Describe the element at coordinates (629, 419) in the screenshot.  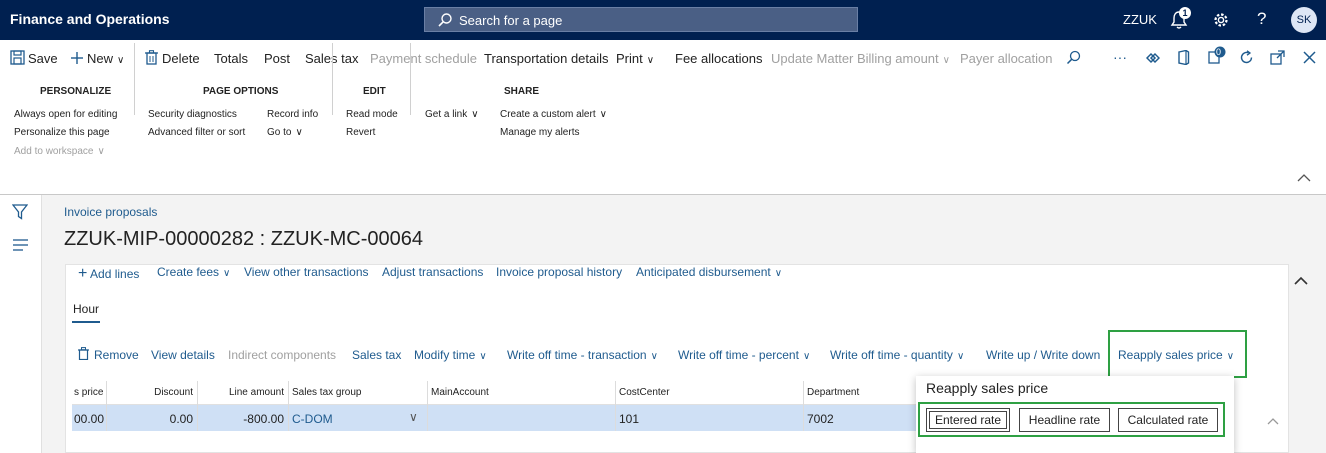
I see `cell-cost-center: 101` at that location.